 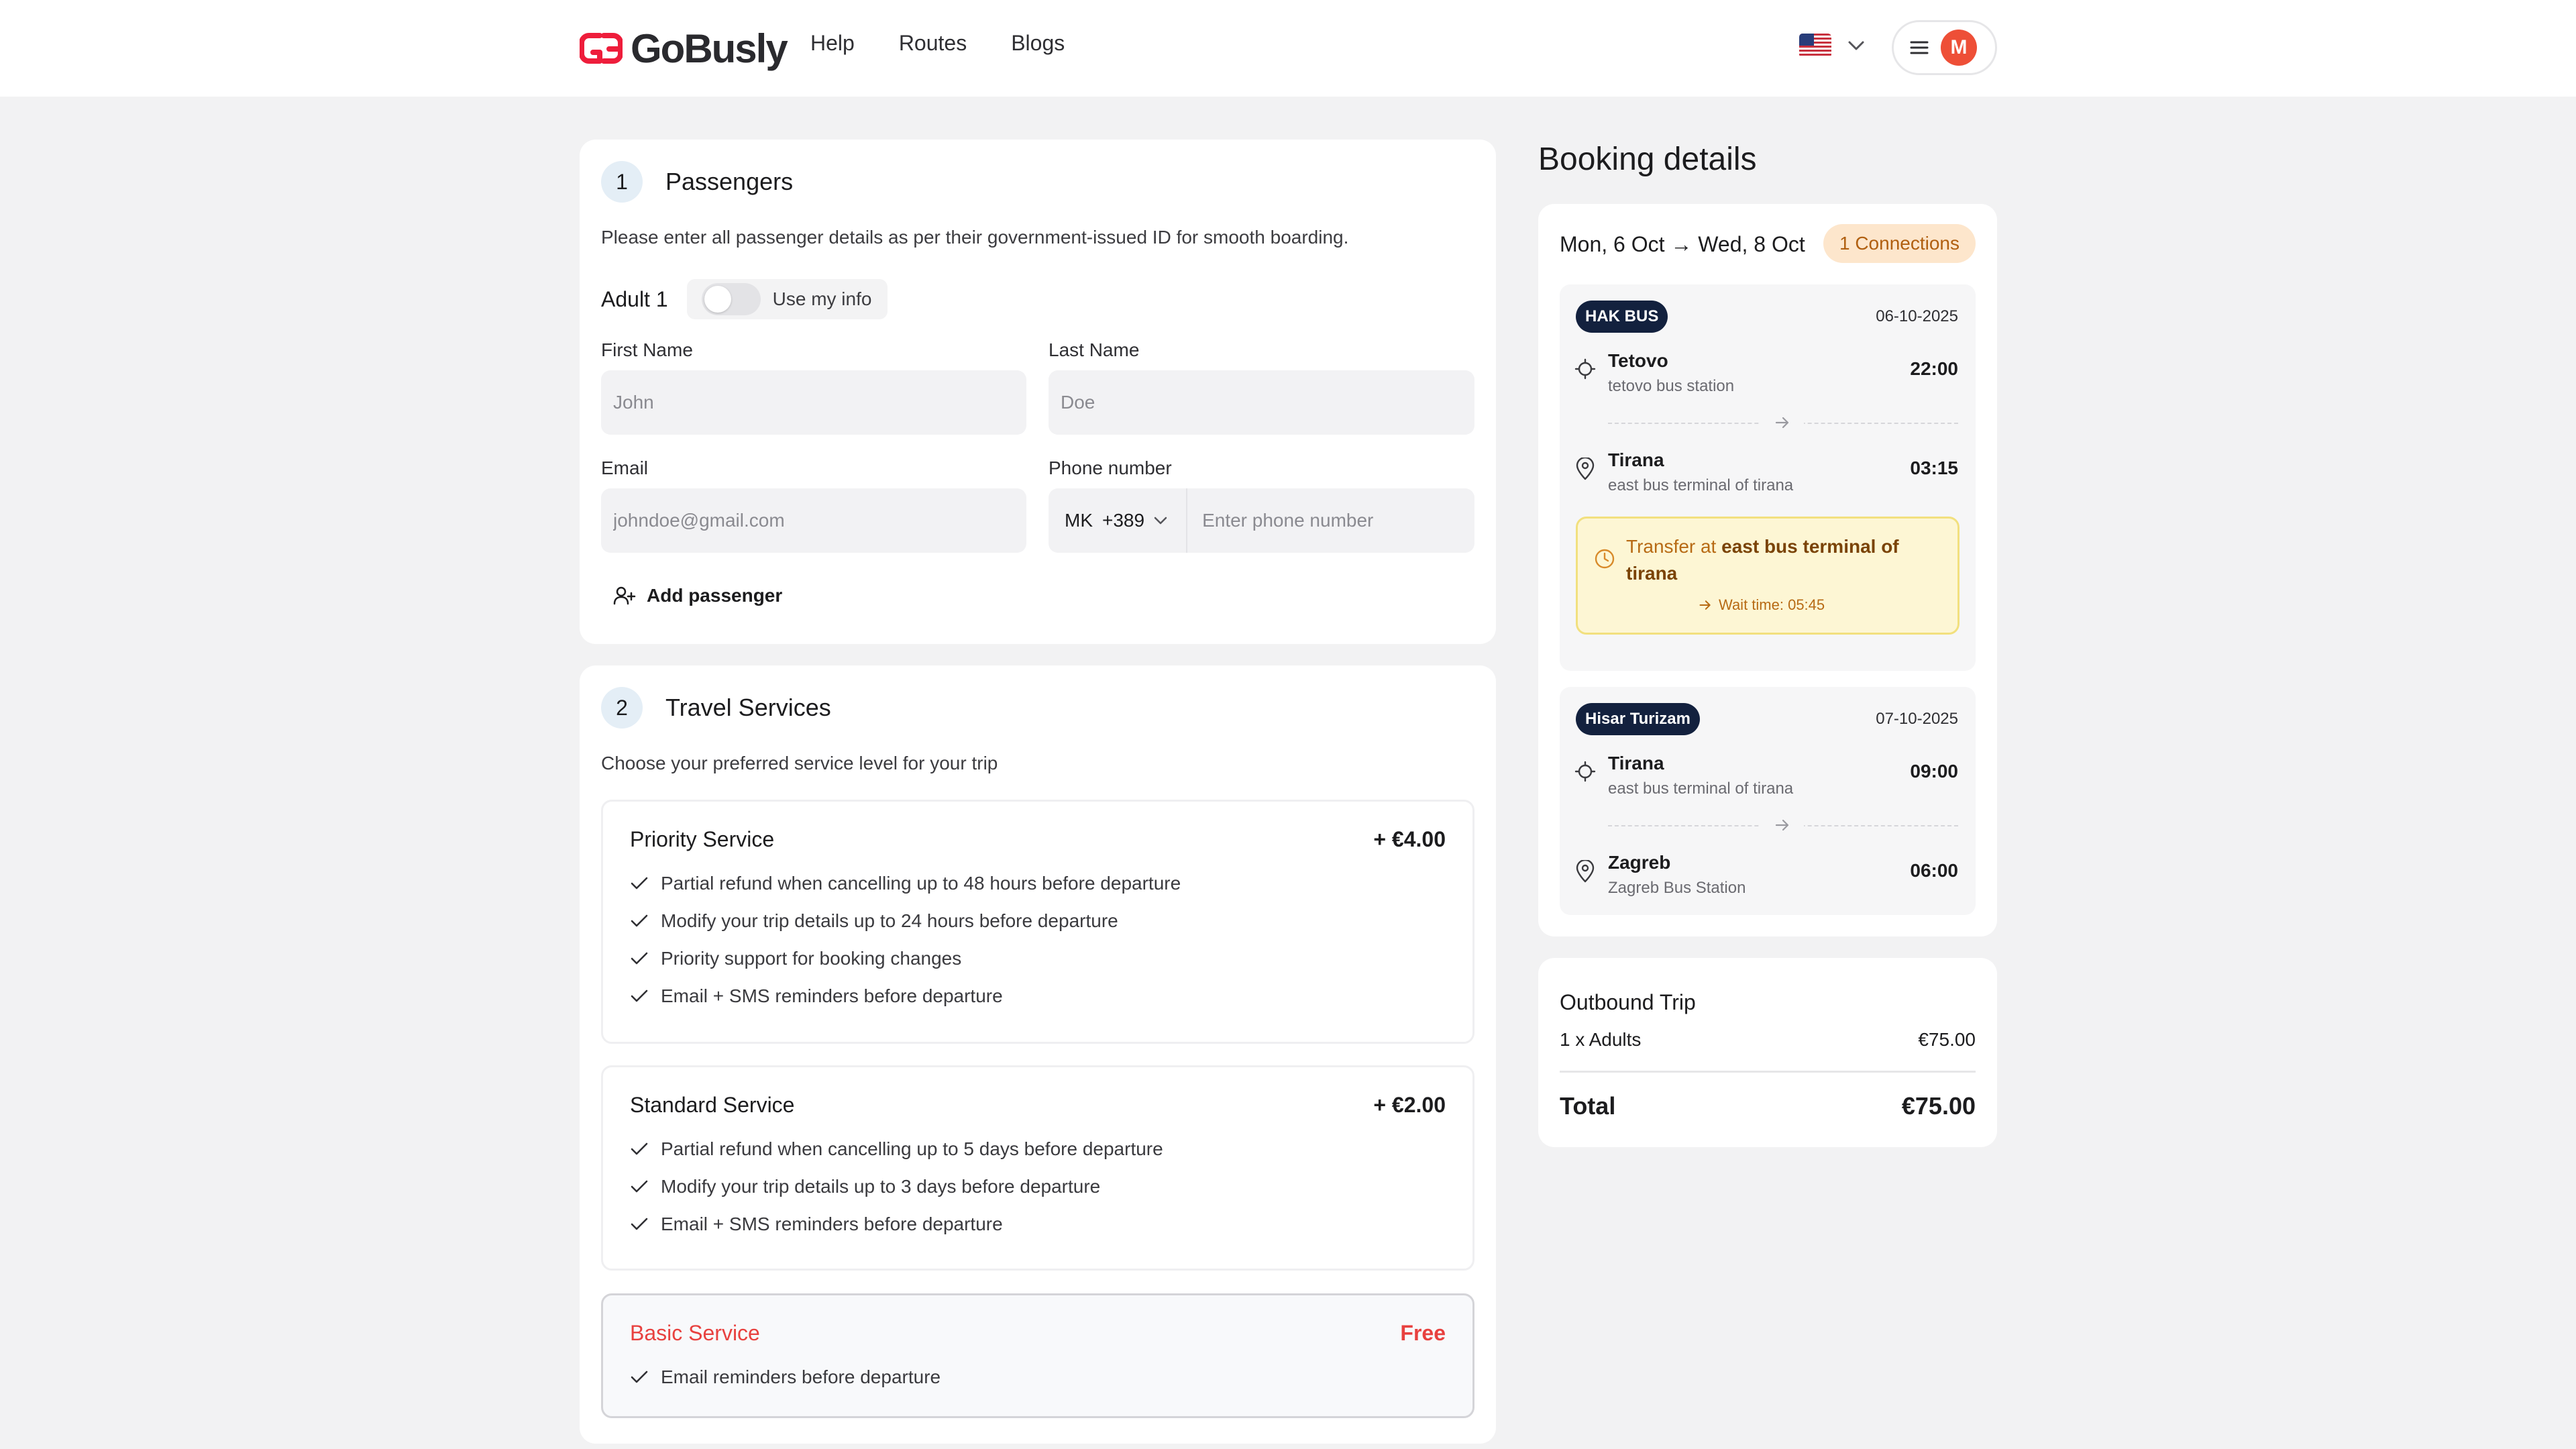 I want to click on first-name-field, so click(x=813, y=402).